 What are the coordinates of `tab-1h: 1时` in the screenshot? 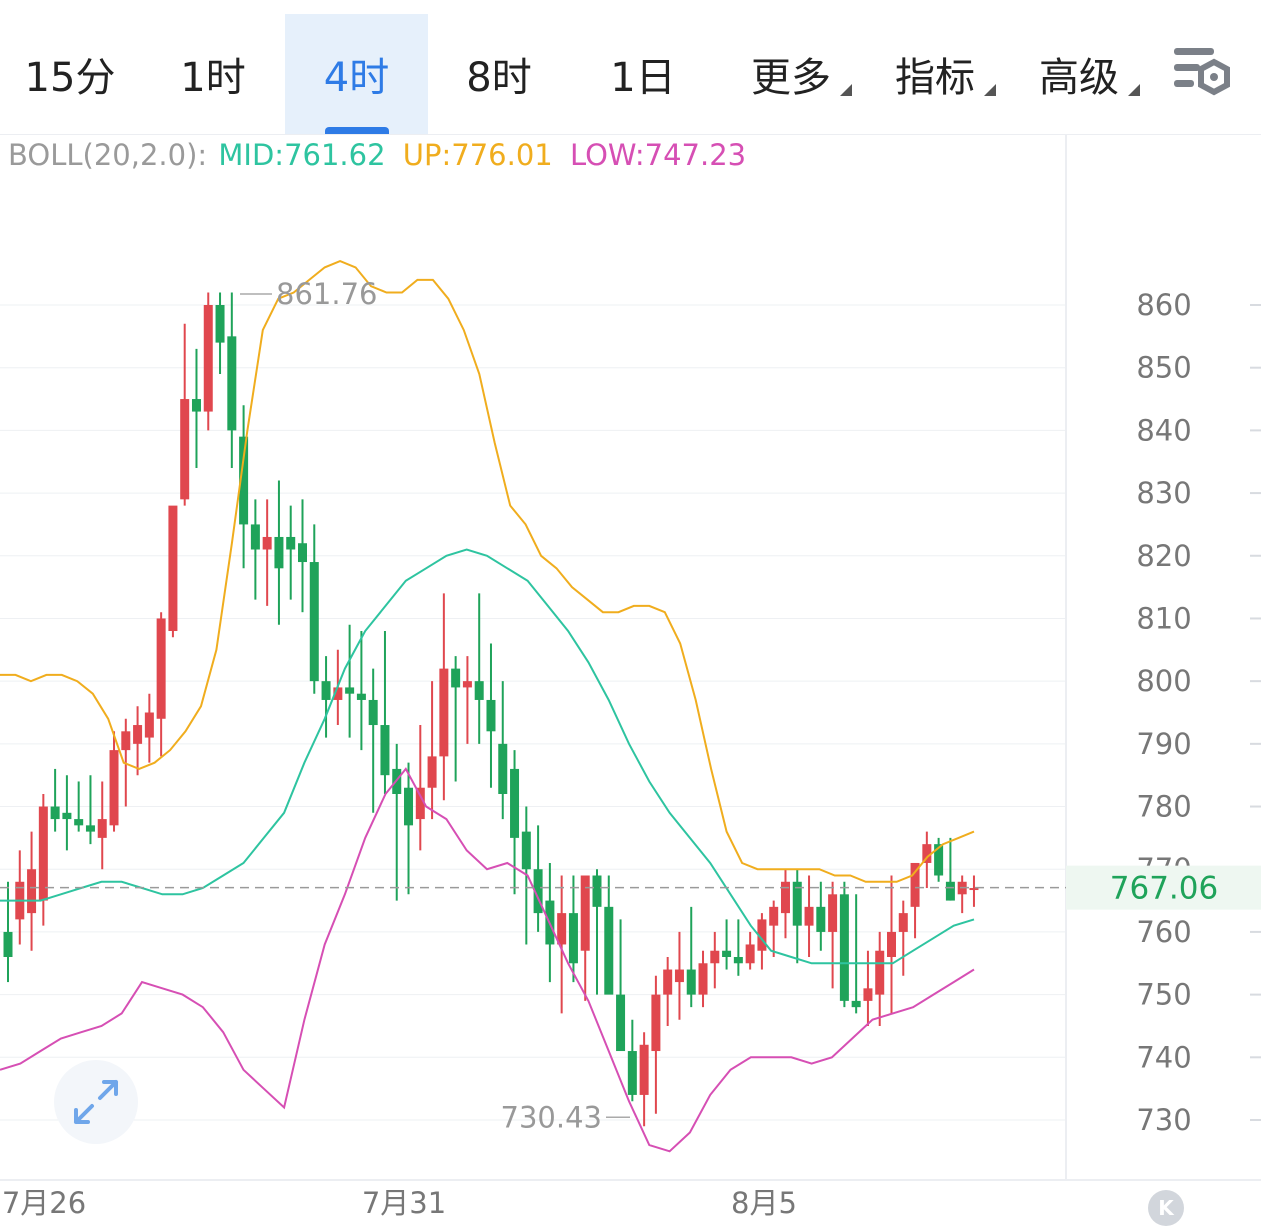 It's located at (213, 74).